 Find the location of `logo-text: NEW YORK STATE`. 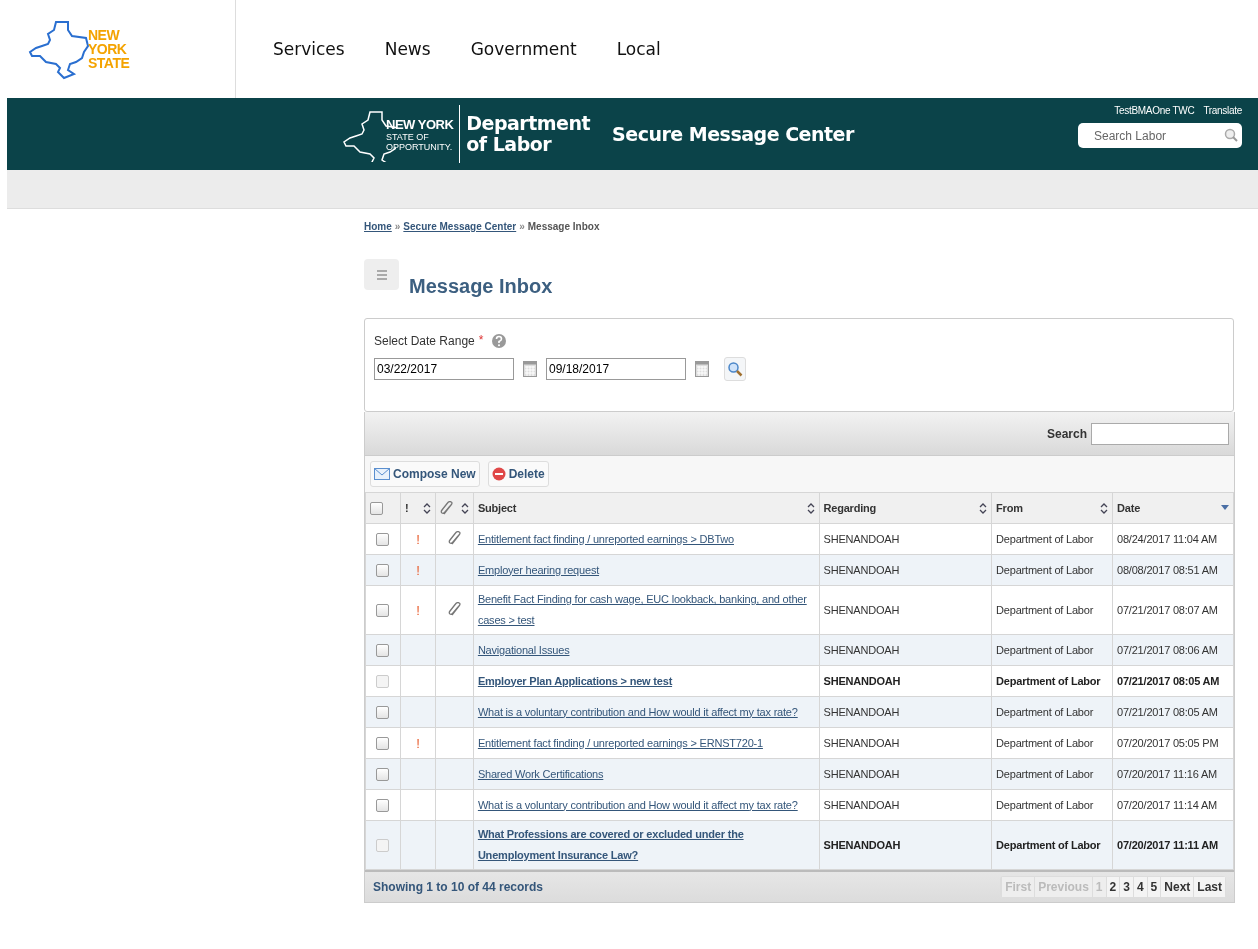

logo-text: NEW YORK STATE is located at coordinates (109, 49).